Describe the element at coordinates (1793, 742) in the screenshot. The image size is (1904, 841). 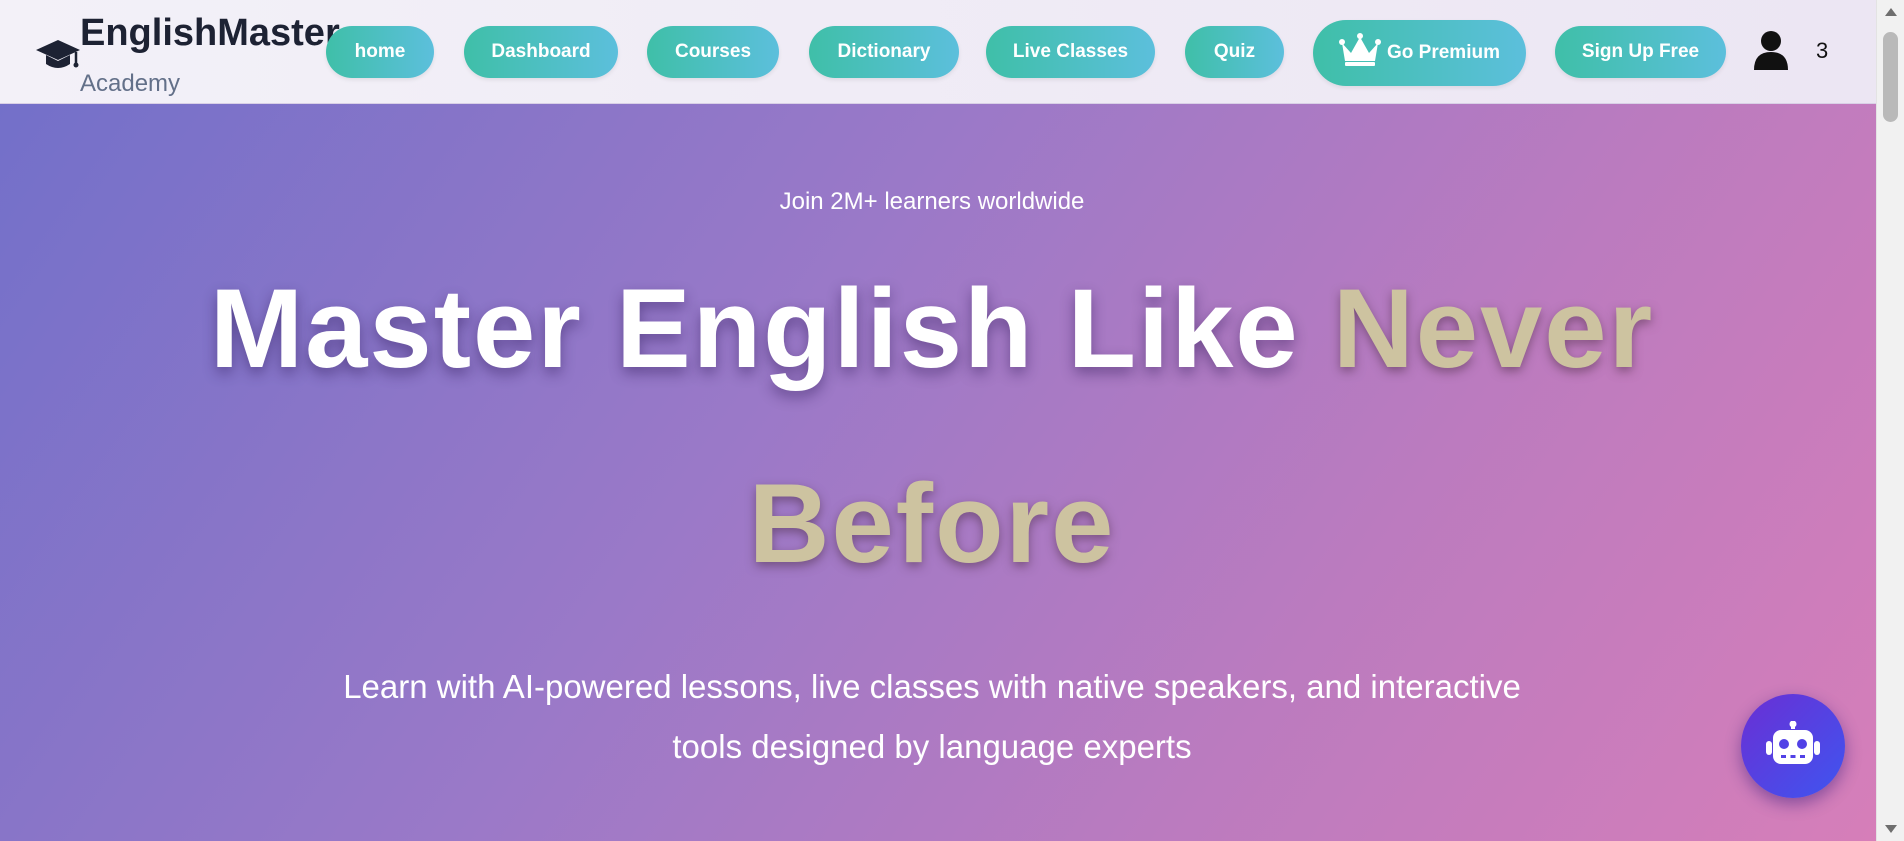
I see `robot-icon` at that location.